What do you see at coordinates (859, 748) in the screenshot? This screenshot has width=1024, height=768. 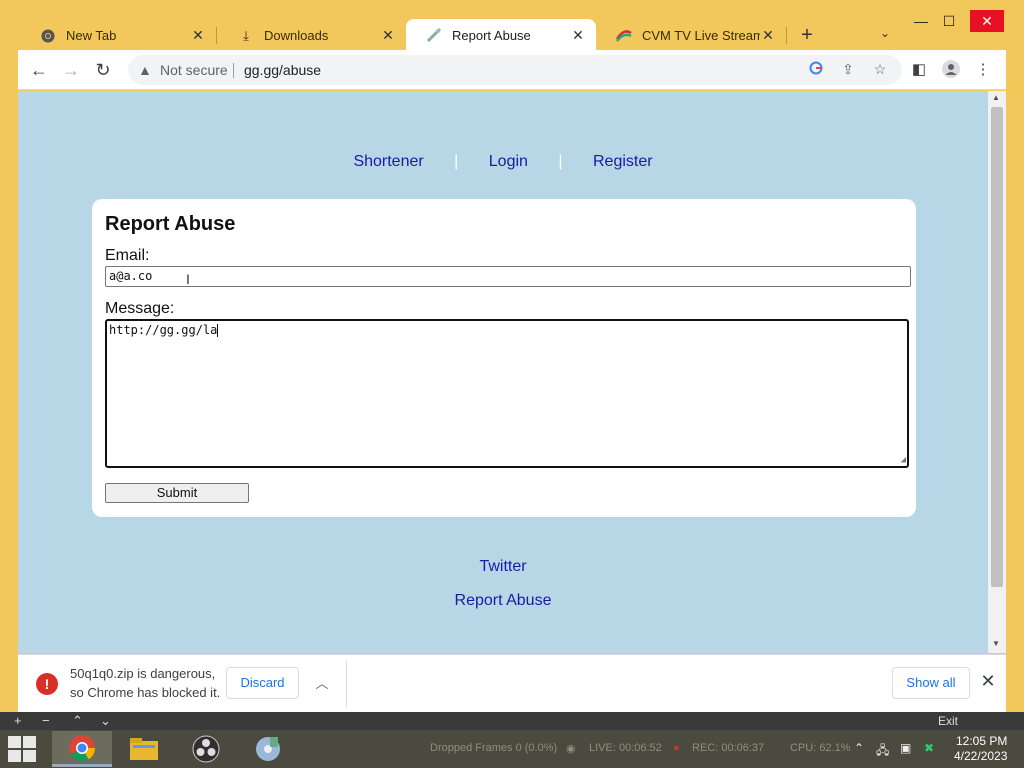 I see `tray-chevron-up-icon: ⌃` at bounding box center [859, 748].